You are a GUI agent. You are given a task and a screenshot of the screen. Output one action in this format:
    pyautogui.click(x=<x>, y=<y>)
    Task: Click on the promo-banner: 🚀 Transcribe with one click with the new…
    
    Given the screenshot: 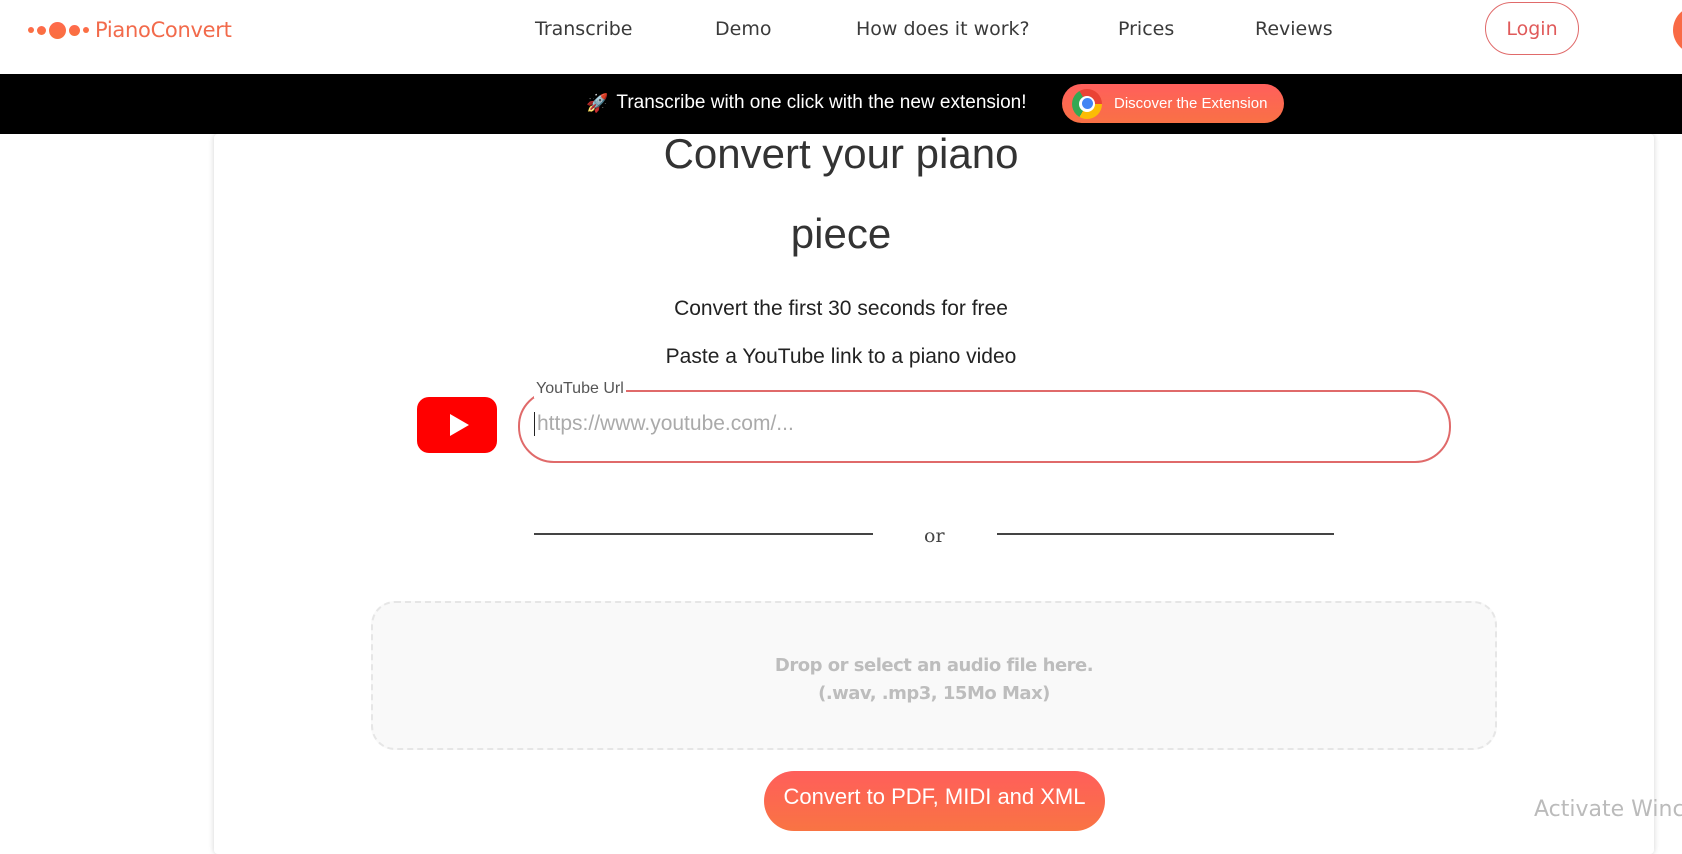 What is the action you would take?
    pyautogui.click(x=841, y=104)
    